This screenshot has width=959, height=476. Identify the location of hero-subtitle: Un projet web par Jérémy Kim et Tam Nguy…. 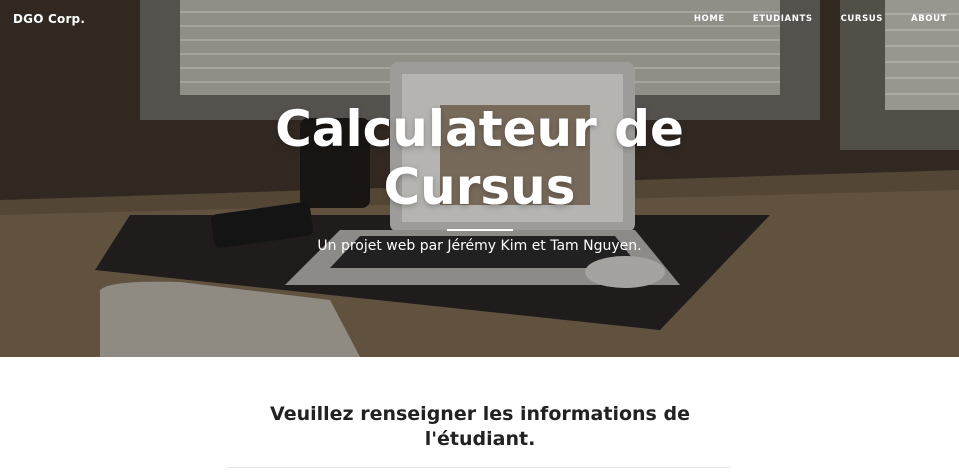
(479, 246).